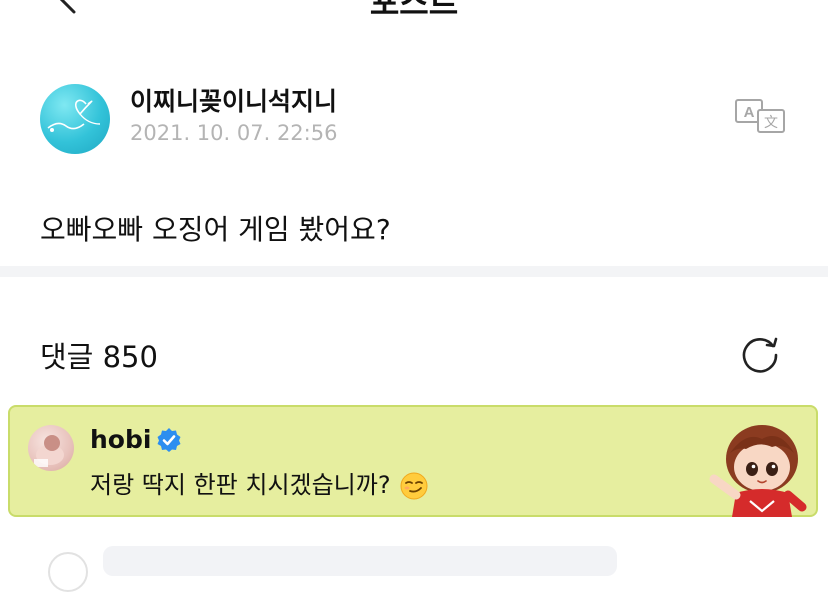 This screenshot has height=592, width=828. I want to click on comment-text: 저랑 딱지 한판 치시겠습니까?, so click(259, 483).